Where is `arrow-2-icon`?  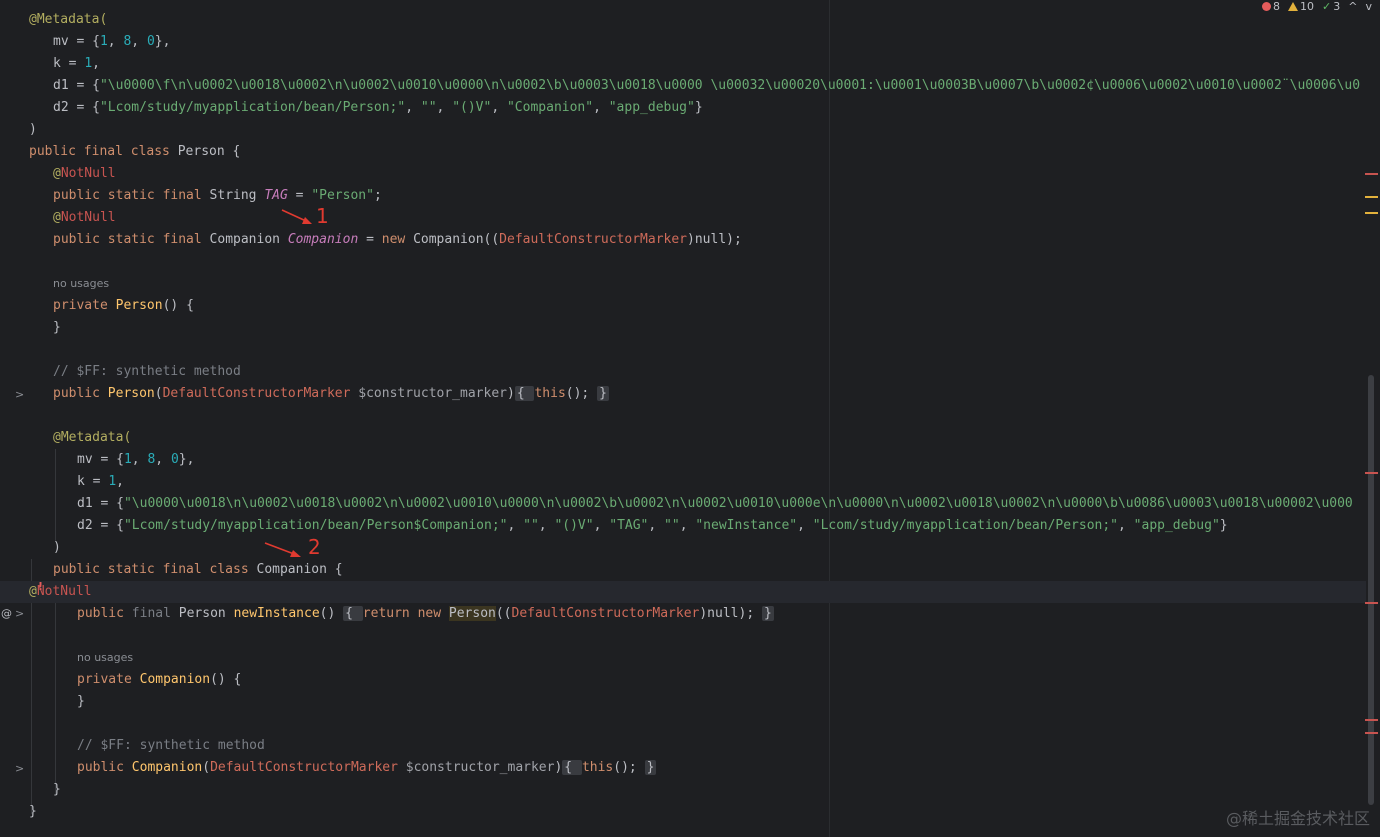
arrow-2-icon is located at coordinates (282, 549).